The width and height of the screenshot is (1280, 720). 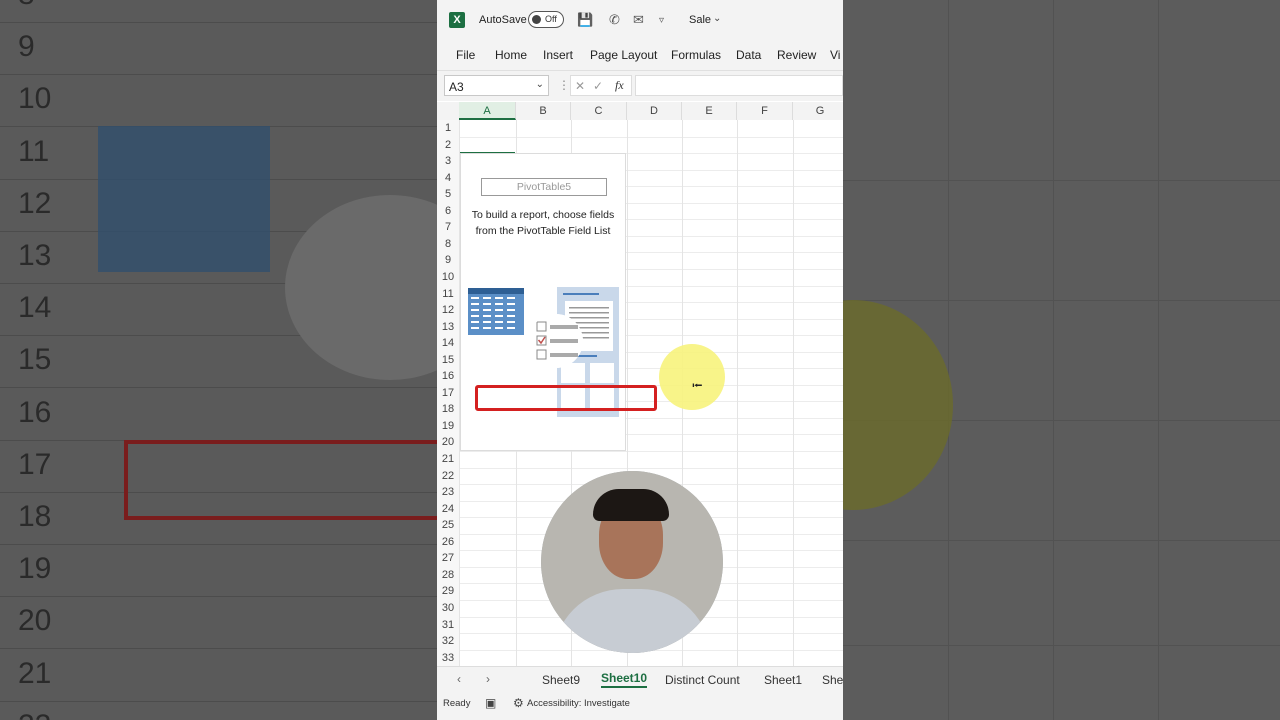 What do you see at coordinates (737, 393) in the screenshot?
I see `gridline-column` at bounding box center [737, 393].